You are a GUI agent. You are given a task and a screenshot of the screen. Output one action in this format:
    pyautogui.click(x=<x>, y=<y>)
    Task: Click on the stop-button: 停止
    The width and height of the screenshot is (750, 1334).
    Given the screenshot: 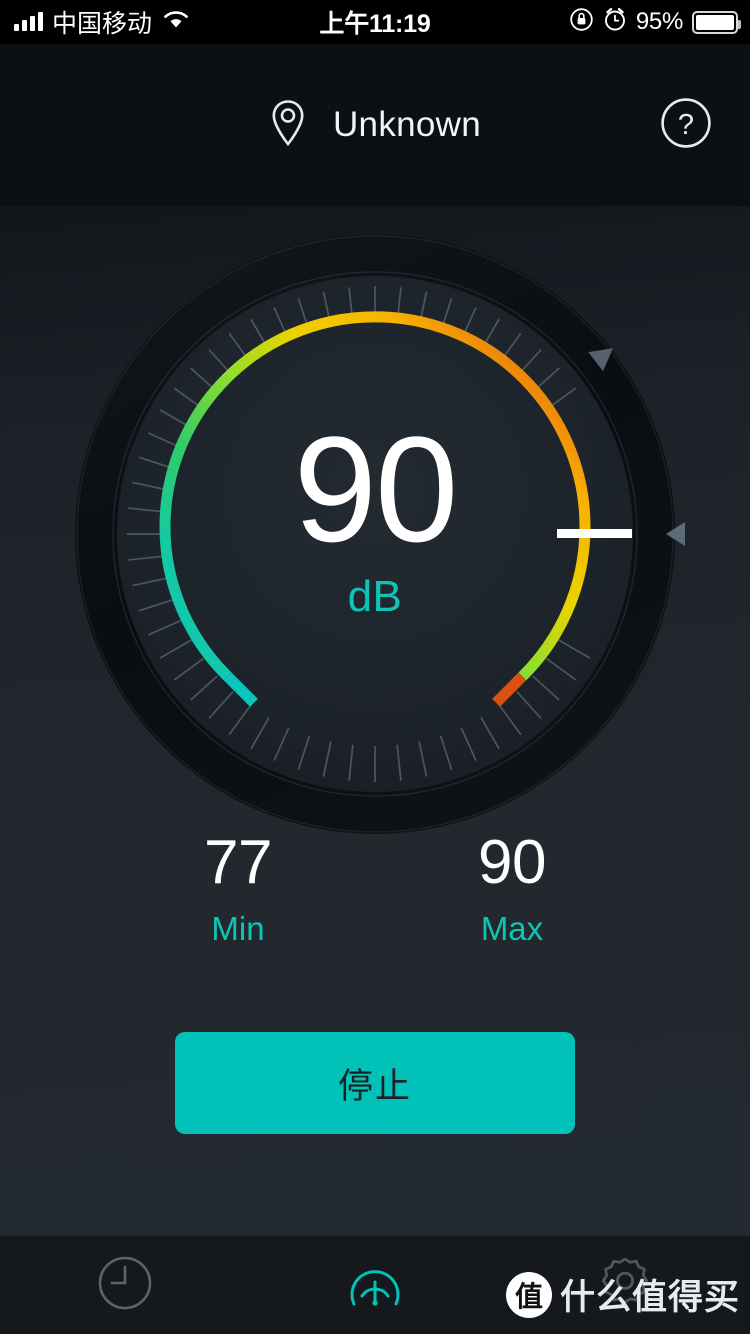 What is the action you would take?
    pyautogui.click(x=375, y=1083)
    